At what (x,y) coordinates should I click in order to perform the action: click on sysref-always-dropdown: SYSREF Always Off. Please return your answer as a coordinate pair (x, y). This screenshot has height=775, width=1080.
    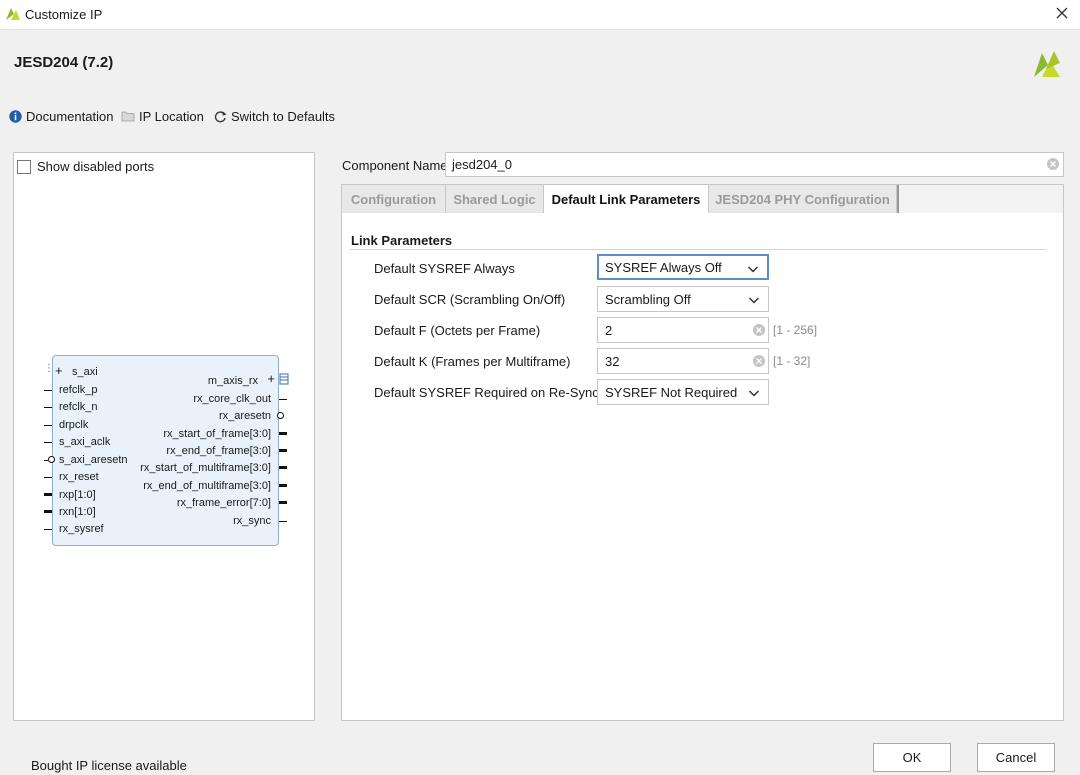
    Looking at the image, I should click on (683, 267).